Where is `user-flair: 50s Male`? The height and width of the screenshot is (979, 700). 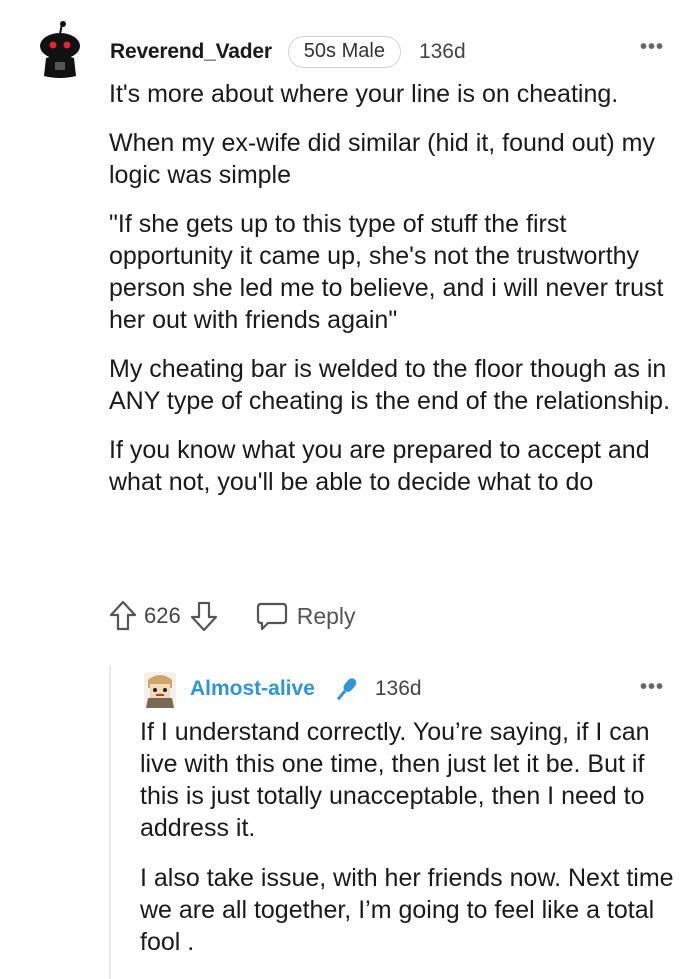
user-flair: 50s Male is located at coordinates (344, 52).